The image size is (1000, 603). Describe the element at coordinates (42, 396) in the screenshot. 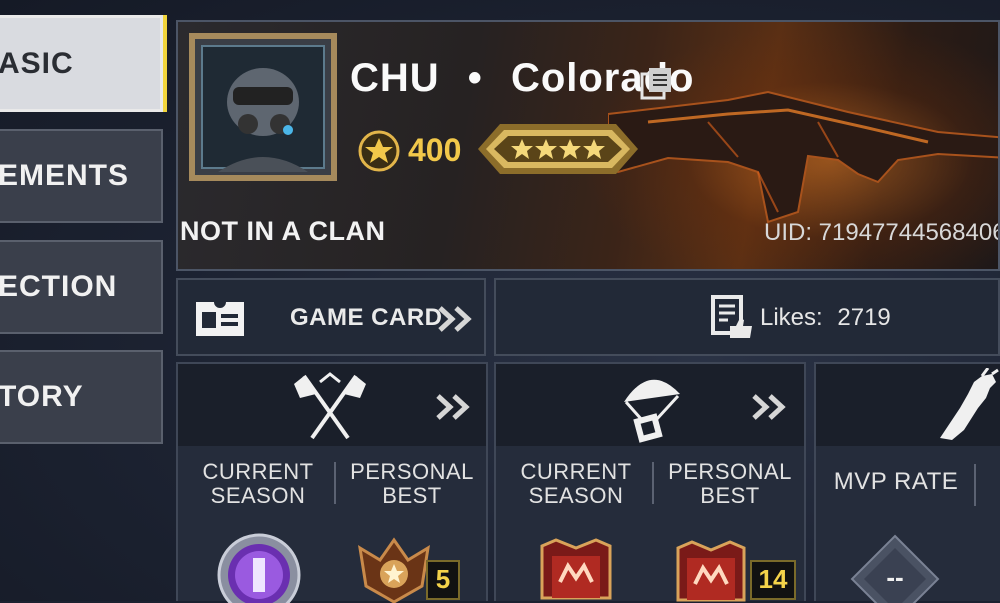

I see `tab-history-label: TORY` at that location.